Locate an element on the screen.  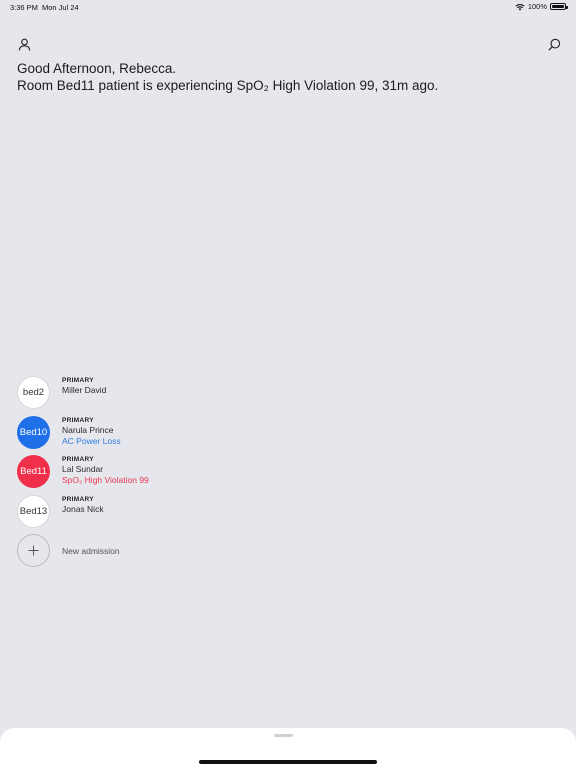
new-admission-label: New admission is located at coordinates (91, 551).